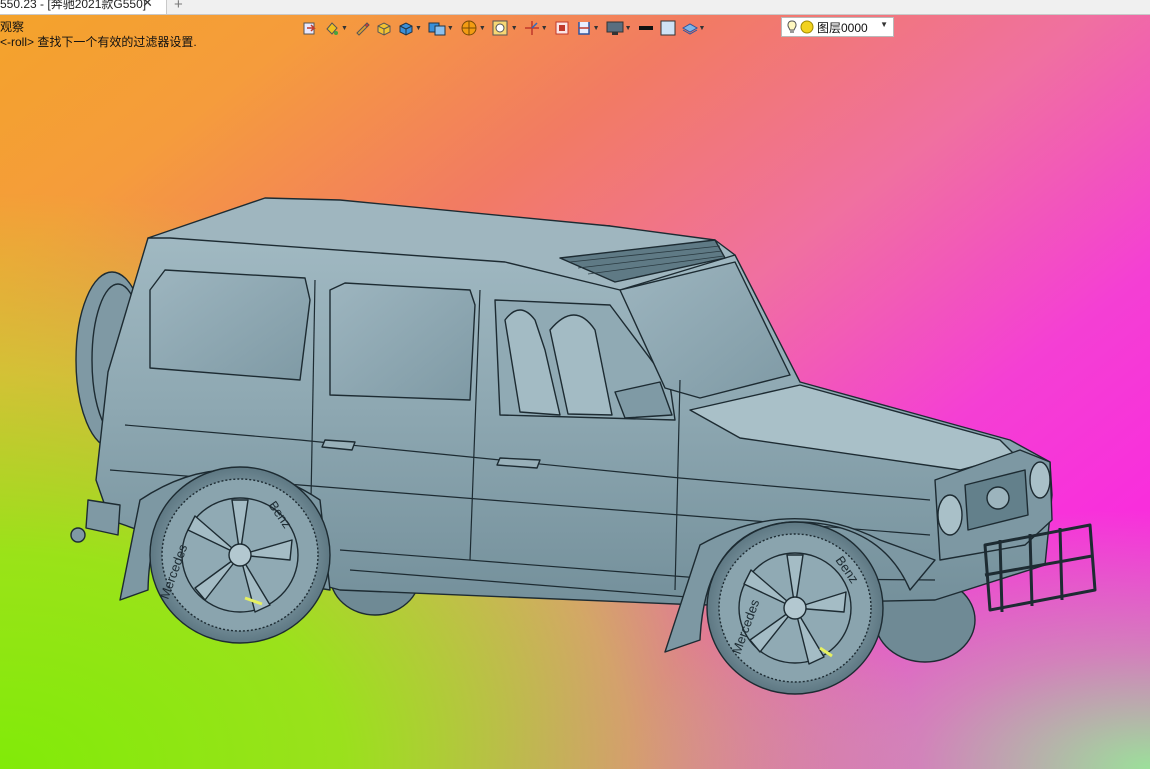  I want to click on document-tab: 550.23 - [奔驰2021款G550] ✕, so click(83, 7).